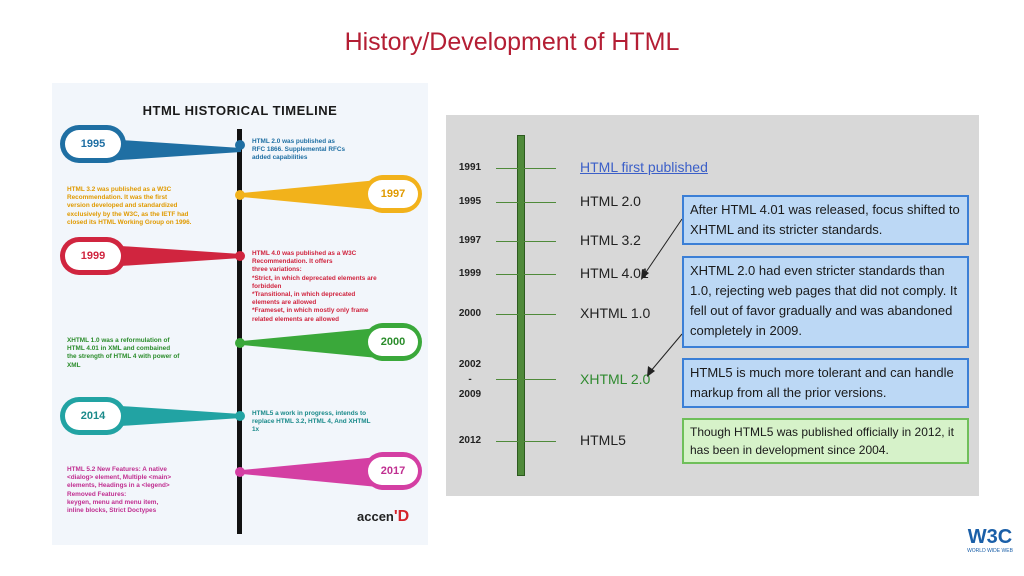 The image size is (1024, 576). What do you see at coordinates (240, 416) in the screenshot?
I see `timeline-dot-2014` at bounding box center [240, 416].